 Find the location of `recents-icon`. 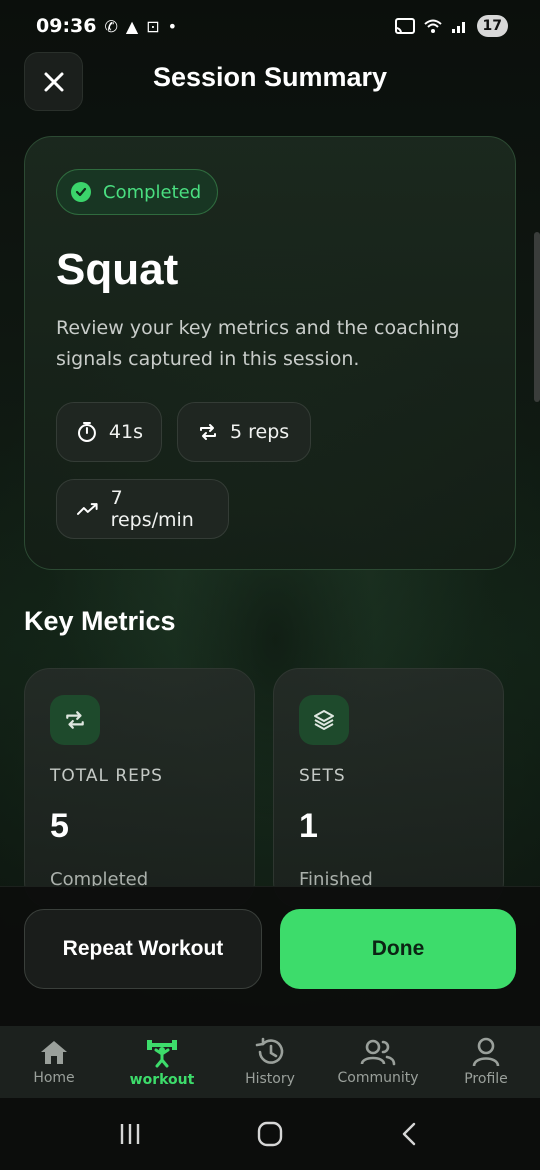

recents-icon is located at coordinates (130, 1134).